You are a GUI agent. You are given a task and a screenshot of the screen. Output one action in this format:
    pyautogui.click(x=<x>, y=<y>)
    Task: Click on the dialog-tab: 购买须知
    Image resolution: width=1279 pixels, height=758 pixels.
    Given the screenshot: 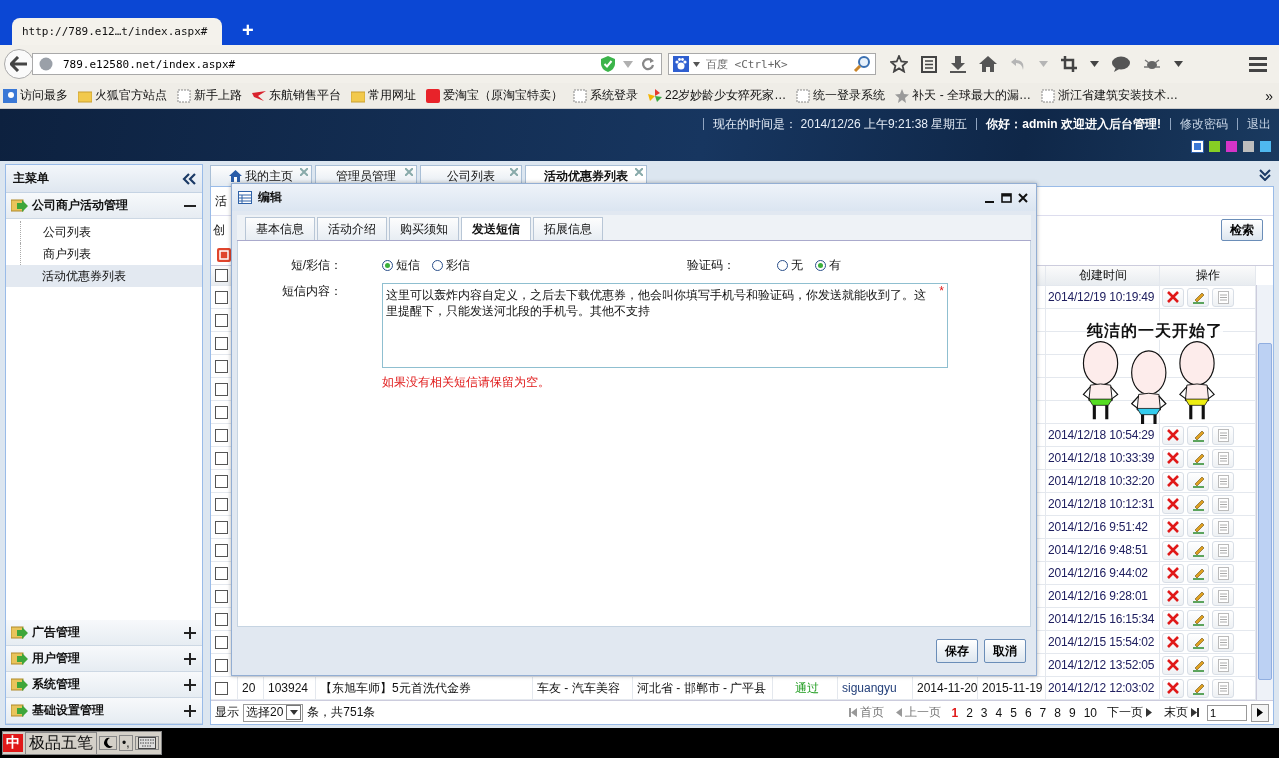 What is the action you would take?
    pyautogui.click(x=424, y=228)
    